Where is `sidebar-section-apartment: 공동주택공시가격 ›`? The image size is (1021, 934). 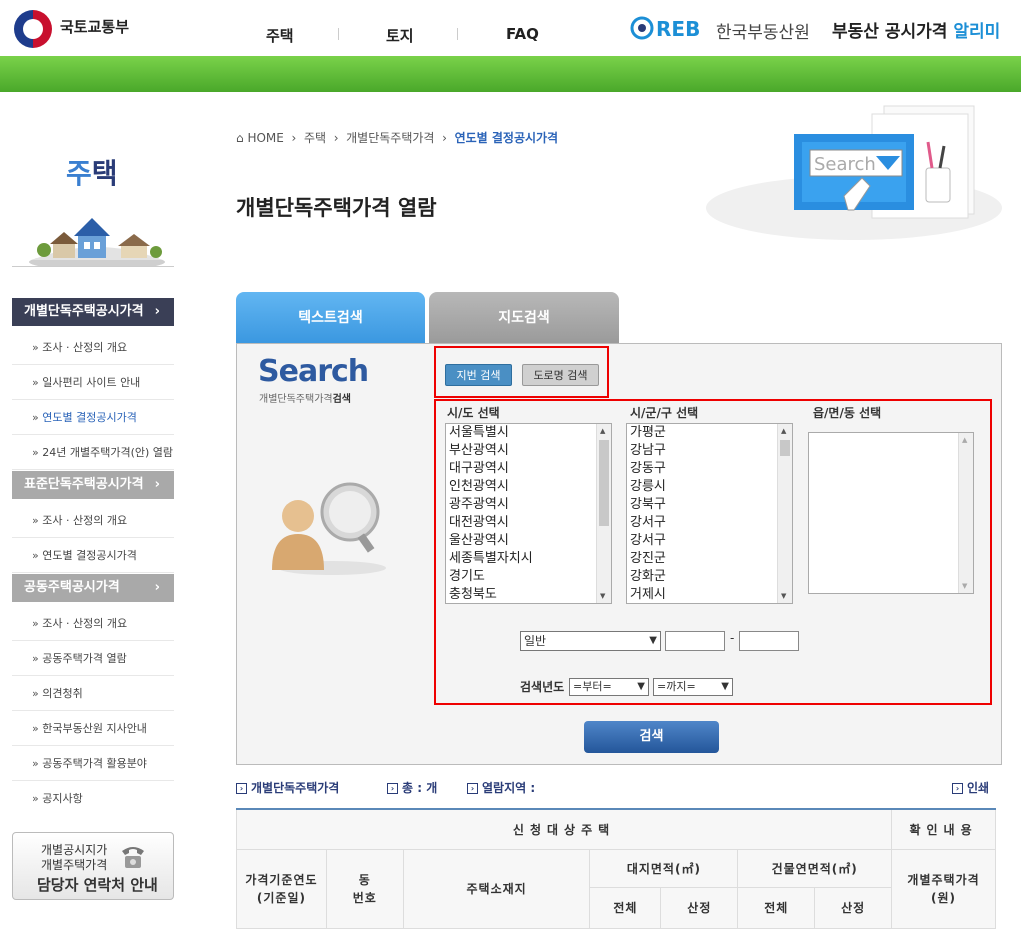
sidebar-section-apartment: 공동주택공시가격 › is located at coordinates (93, 588).